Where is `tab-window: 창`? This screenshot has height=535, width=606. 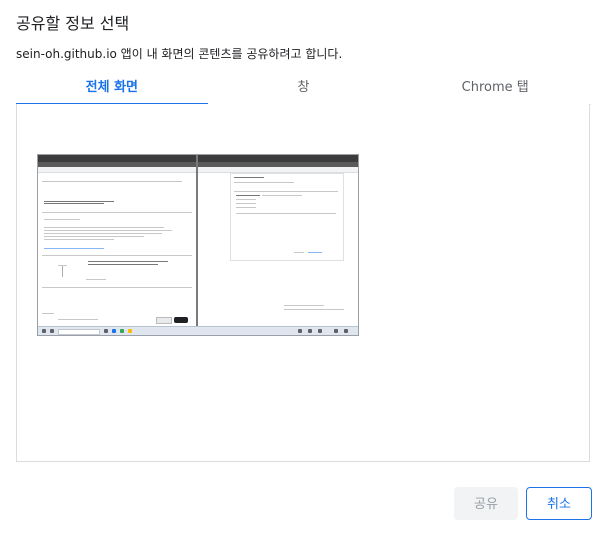 tab-window: 창 is located at coordinates (304, 89).